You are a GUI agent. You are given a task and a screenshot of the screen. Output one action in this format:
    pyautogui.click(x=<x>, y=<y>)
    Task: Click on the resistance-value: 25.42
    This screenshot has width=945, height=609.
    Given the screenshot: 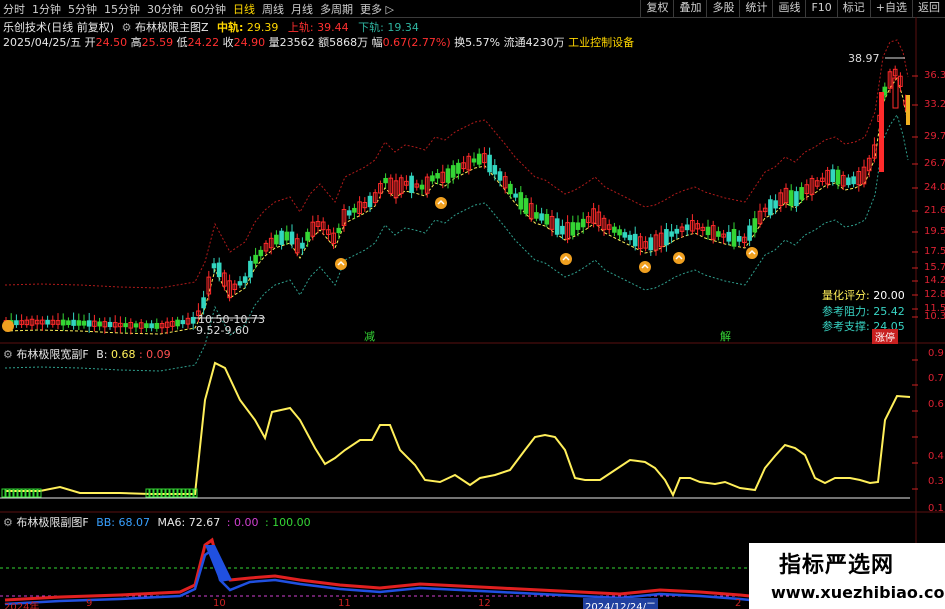 What is the action you would take?
    pyautogui.click(x=889, y=311)
    